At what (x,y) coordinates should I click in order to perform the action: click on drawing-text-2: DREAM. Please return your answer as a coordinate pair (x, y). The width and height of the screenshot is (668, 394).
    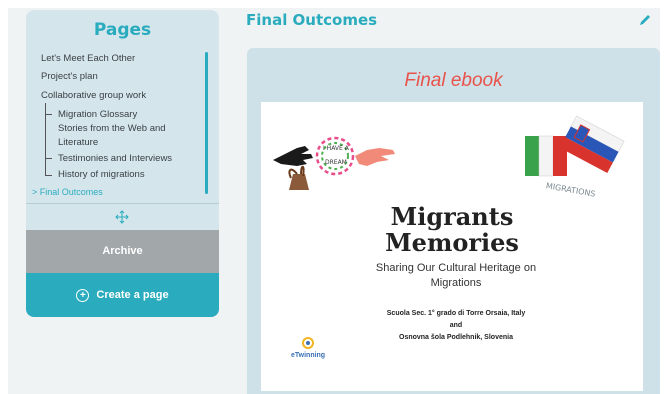
    Looking at the image, I should click on (336, 162).